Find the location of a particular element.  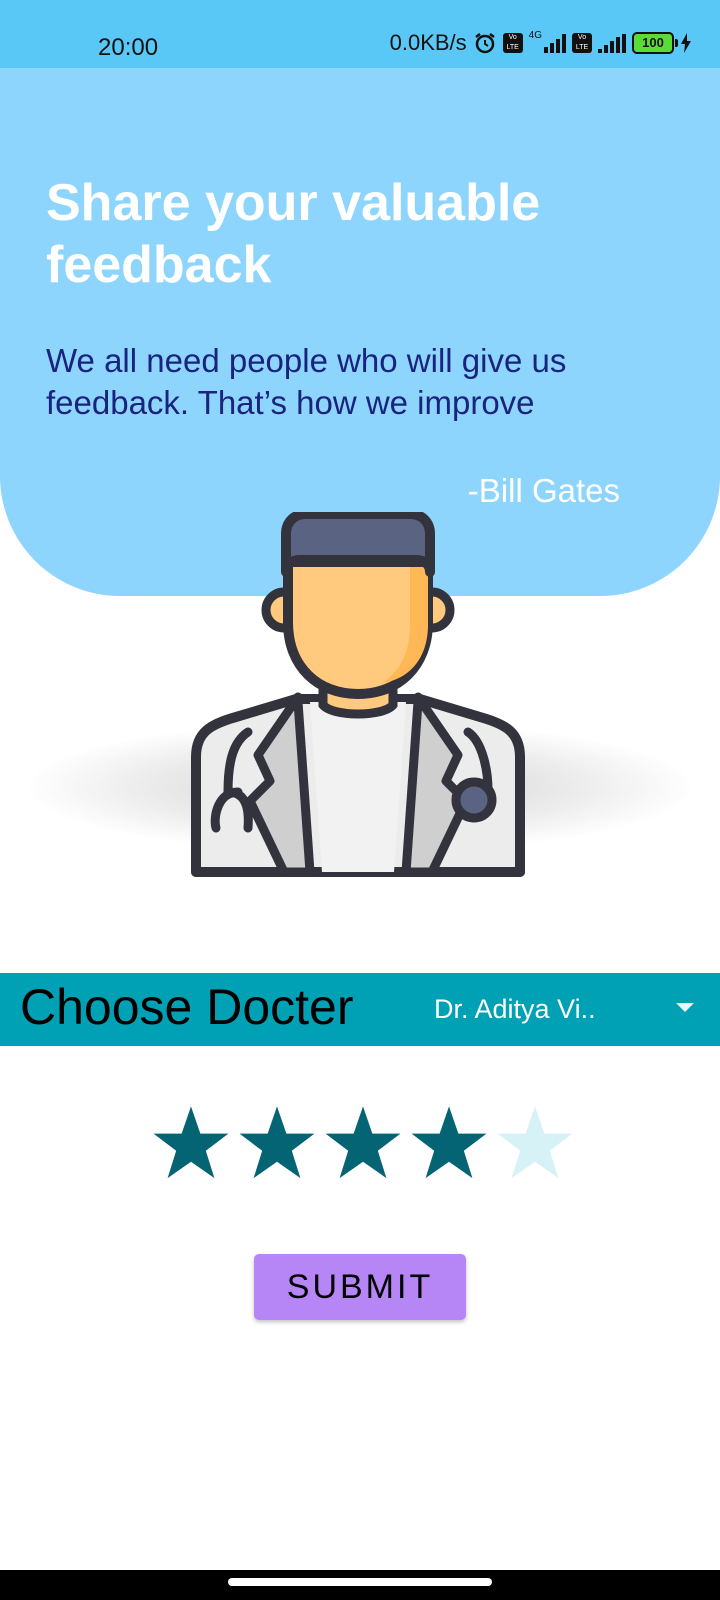

battery-icon: 100 is located at coordinates (655, 43).